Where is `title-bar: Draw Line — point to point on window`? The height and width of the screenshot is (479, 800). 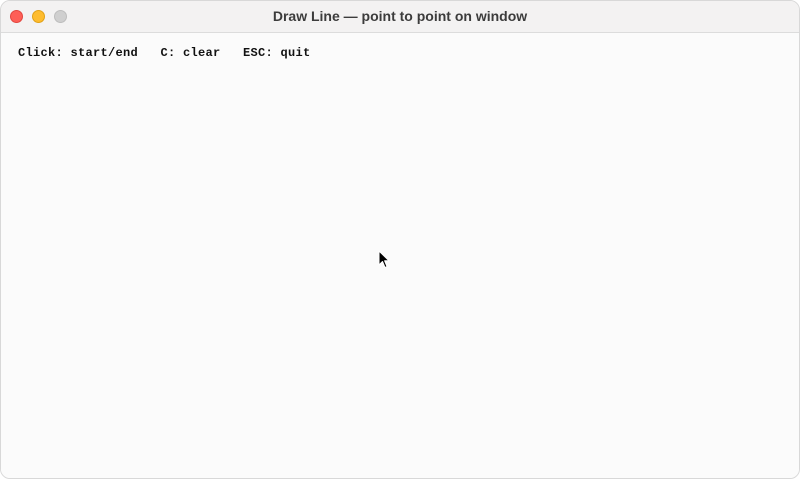 title-bar: Draw Line — point to point on window is located at coordinates (400, 17).